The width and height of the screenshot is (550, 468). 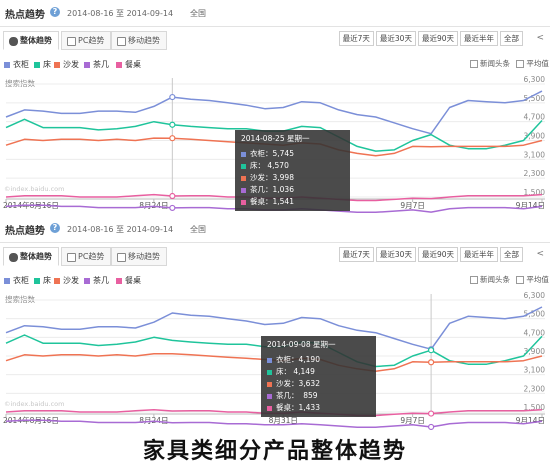 I want to click on tooltip-row: 床： 4,149, so click(x=319, y=372).